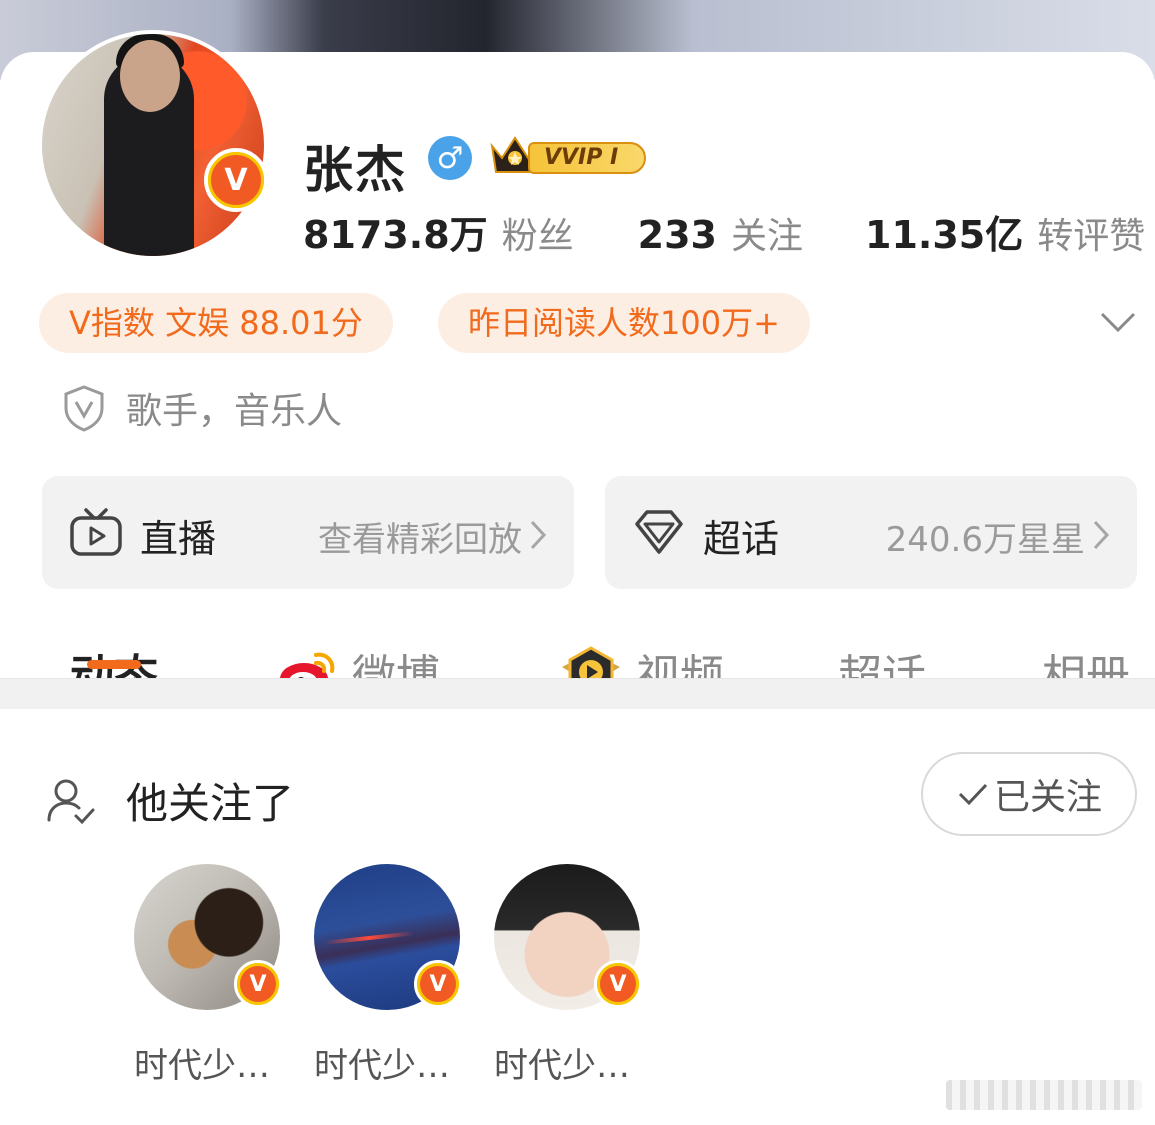 Image resolution: width=1155 pixels, height=1125 pixels. What do you see at coordinates (624, 323) in the screenshot?
I see `daily-readers-tag: 昨日阅读人数100万+` at bounding box center [624, 323].